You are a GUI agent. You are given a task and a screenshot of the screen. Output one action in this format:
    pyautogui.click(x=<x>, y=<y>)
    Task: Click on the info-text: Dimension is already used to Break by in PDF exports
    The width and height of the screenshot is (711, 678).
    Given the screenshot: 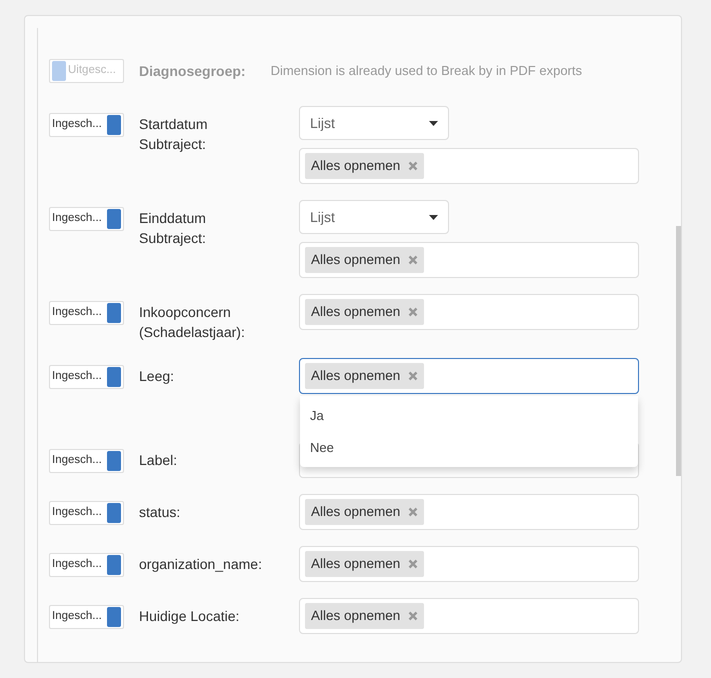 What is the action you would take?
    pyautogui.click(x=426, y=71)
    